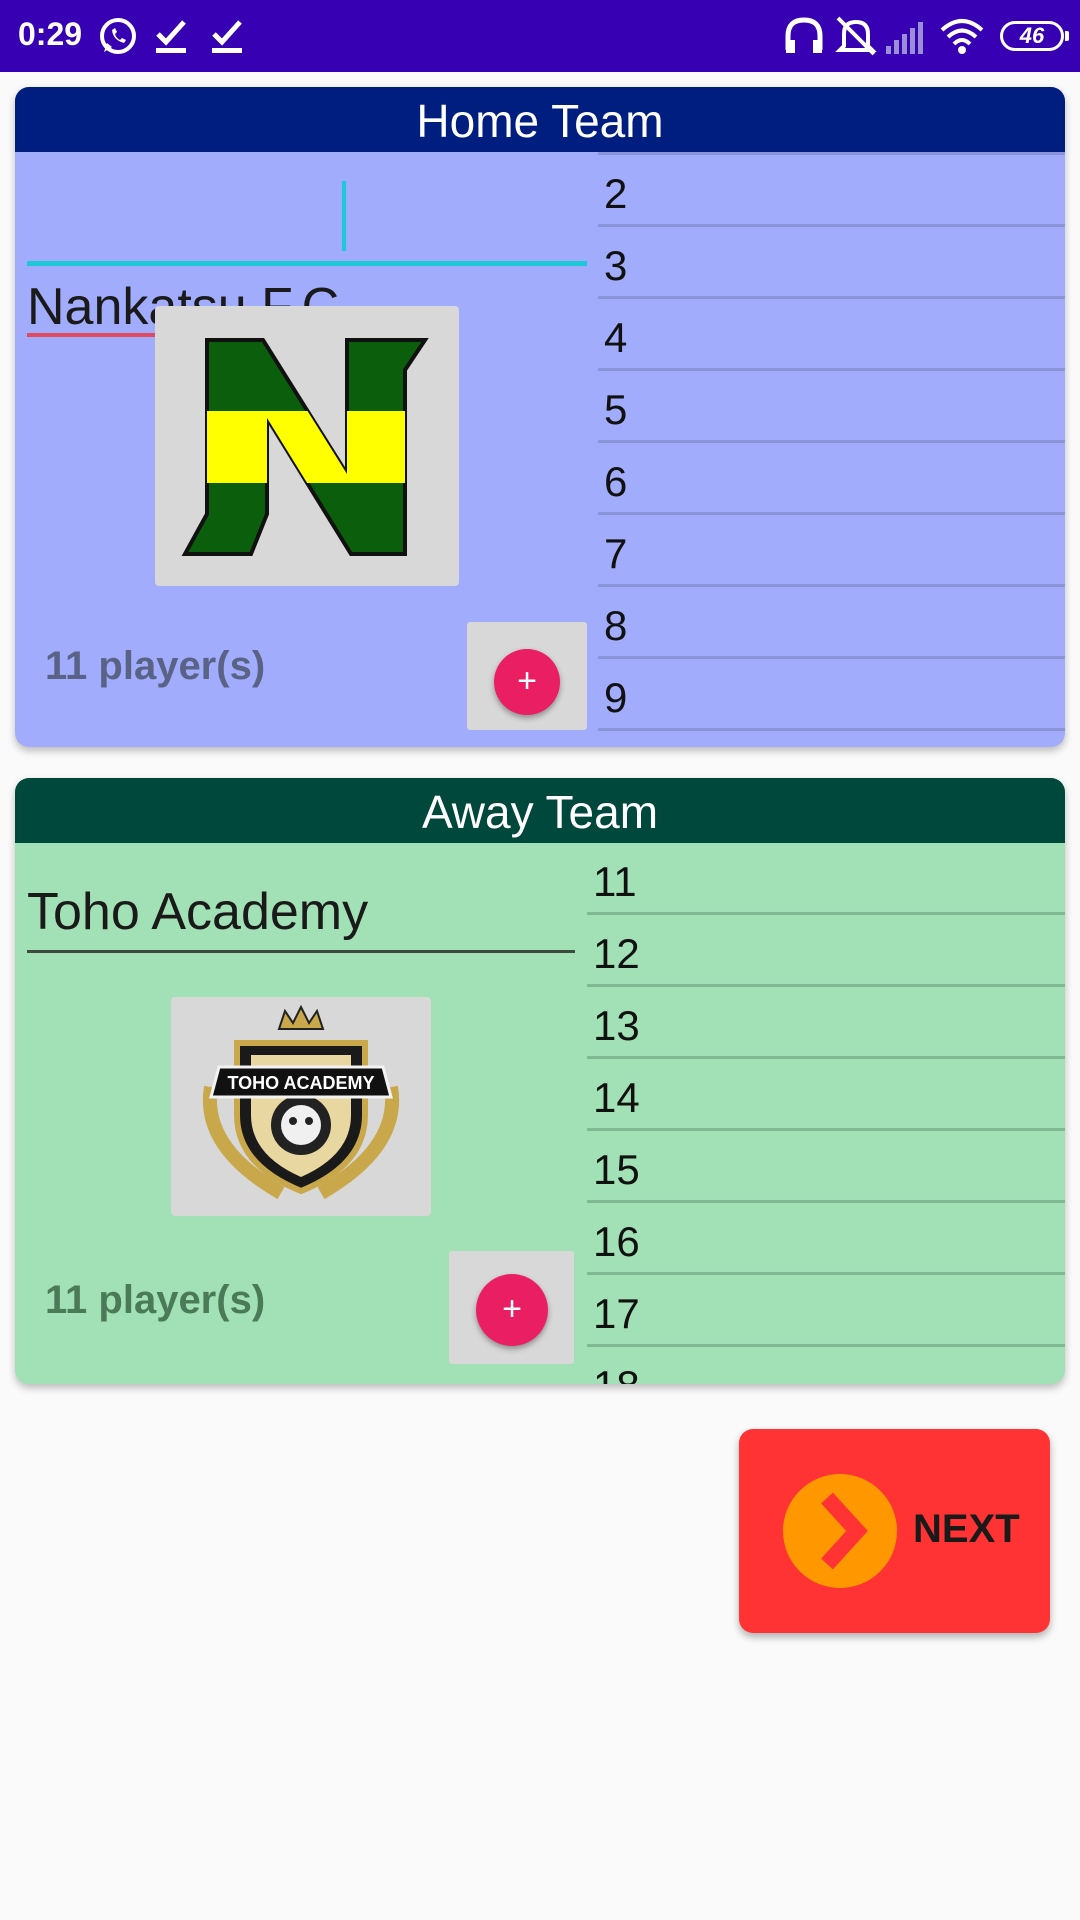  Describe the element at coordinates (826, 1239) in the screenshot. I see `list-item: 16` at that location.